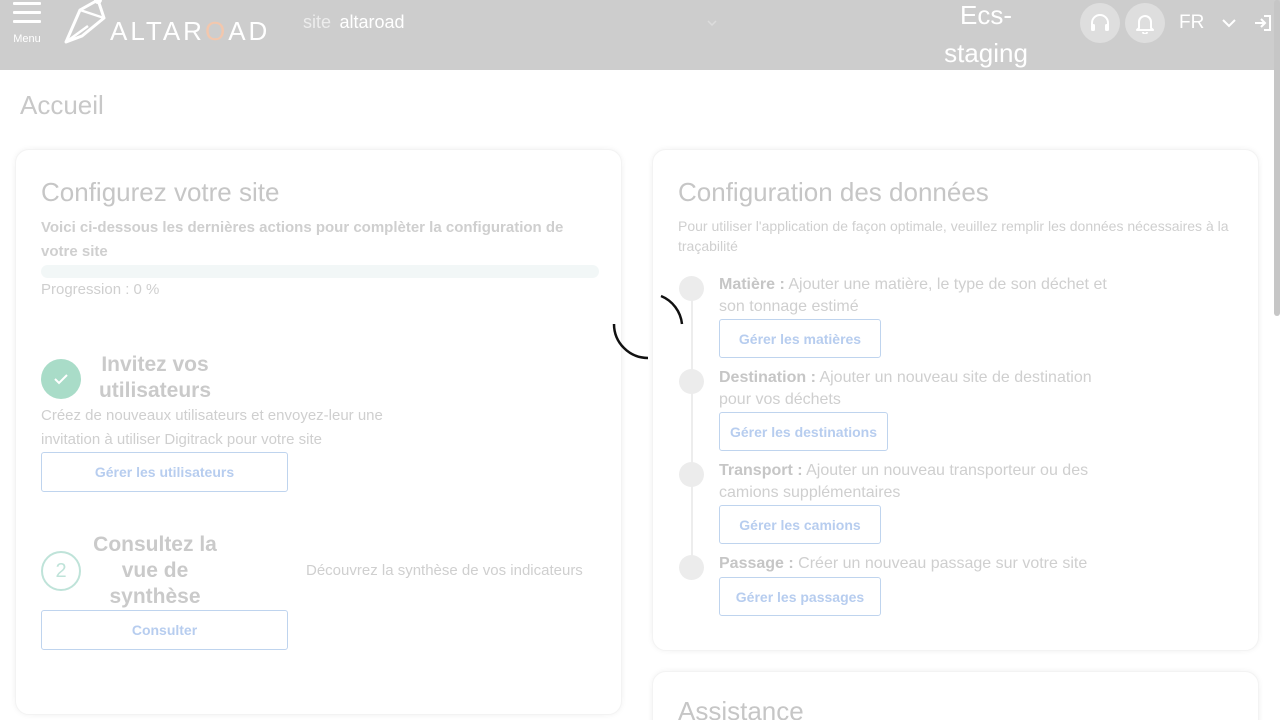  I want to click on top-bar: Menu ALTAROAD site altaroad Ecs- staging, so click(640, 35).